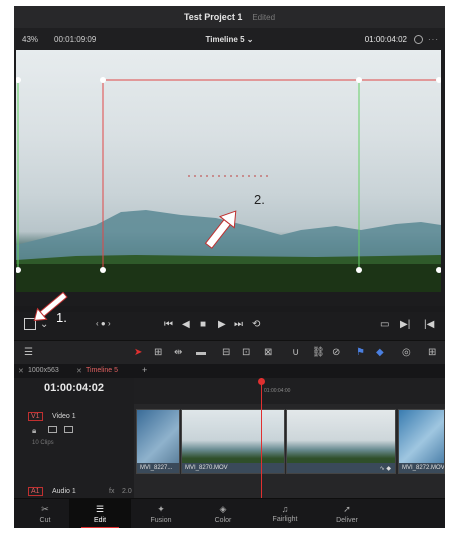 The width and height of the screenshot is (474, 533). What do you see at coordinates (100, 520) in the screenshot?
I see `page-edit-label: Edit` at bounding box center [100, 520].